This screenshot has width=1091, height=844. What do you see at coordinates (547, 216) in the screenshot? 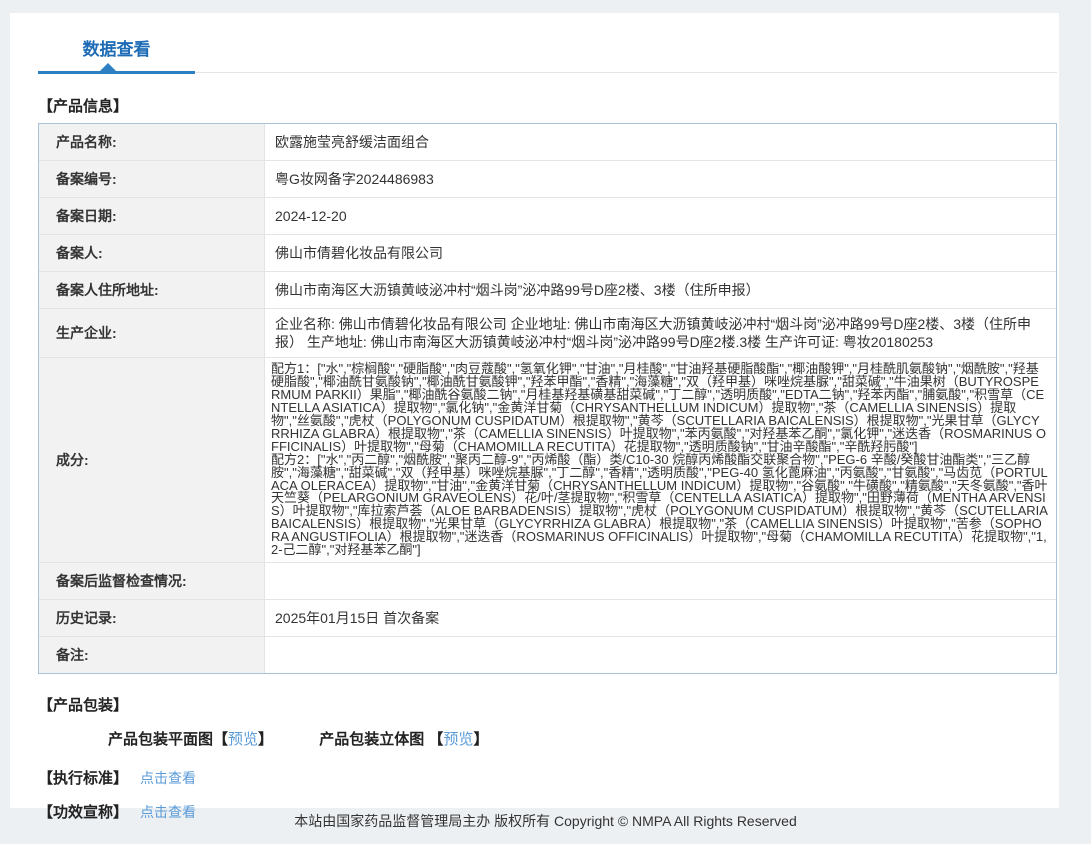
I see `table-row-record-date: 备案日期: 2024-12-20` at bounding box center [547, 216].